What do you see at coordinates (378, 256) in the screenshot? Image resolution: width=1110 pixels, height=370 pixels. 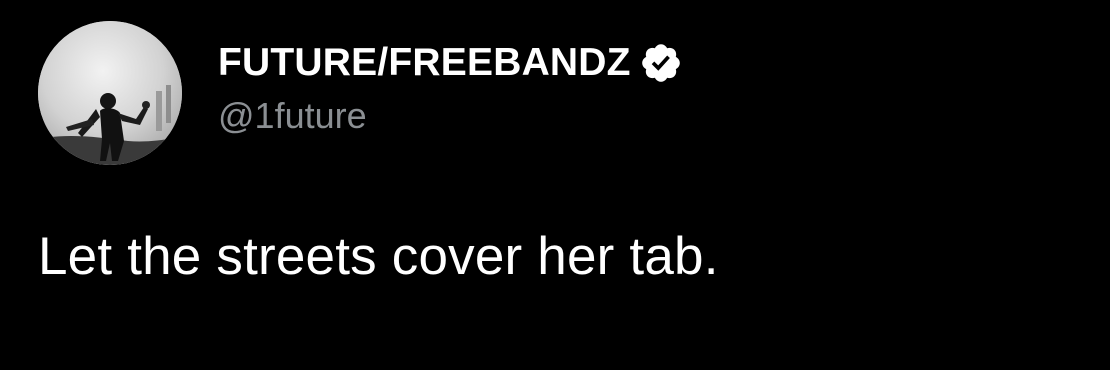 I see `tweet-text: Let the streets cover her tab.` at bounding box center [378, 256].